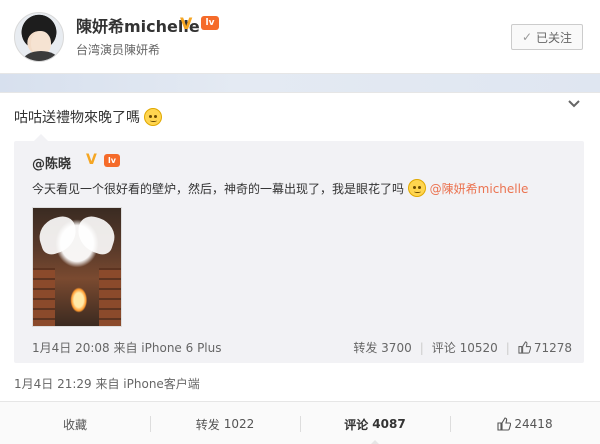 The image size is (600, 444). I want to click on collect-button: 收藏, so click(75, 423).